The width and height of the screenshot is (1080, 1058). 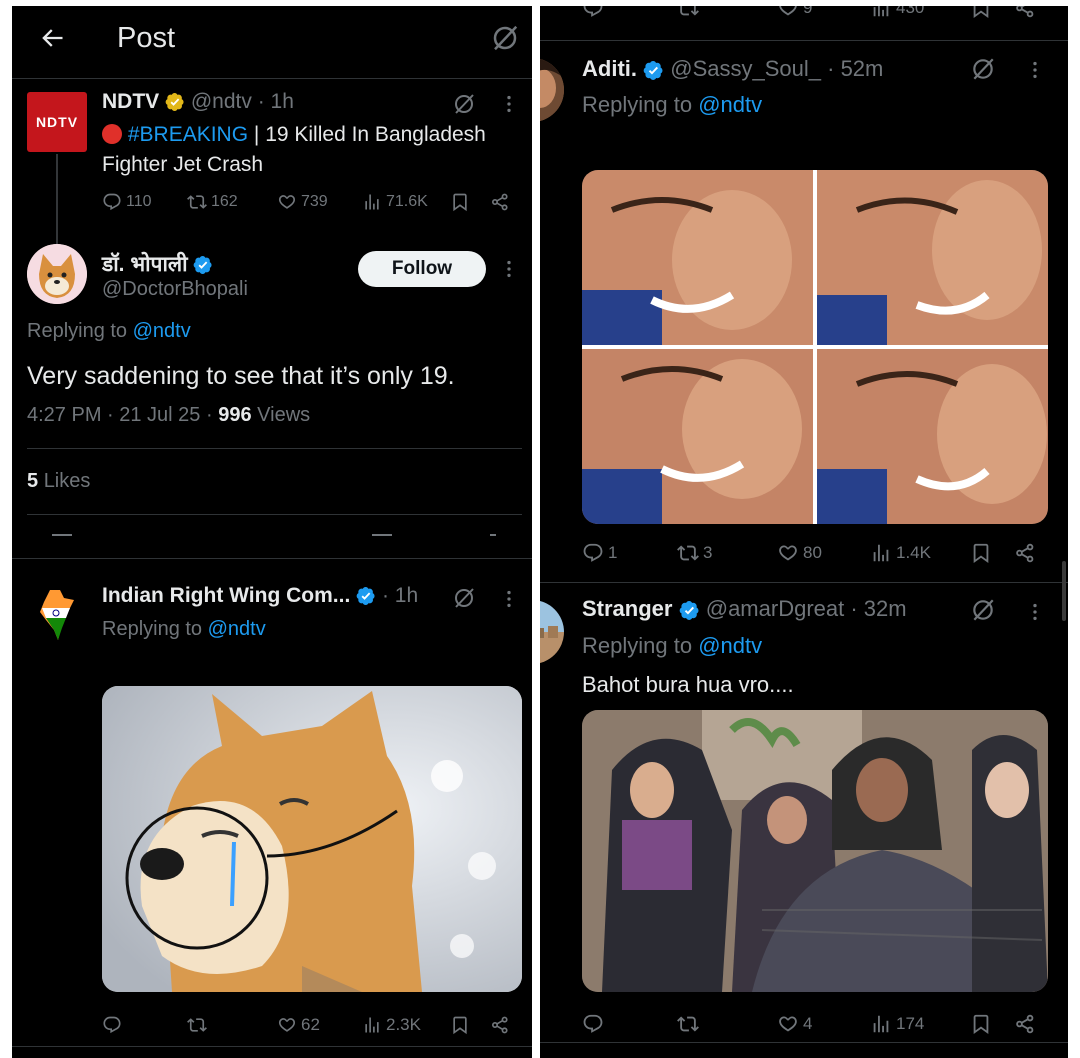 What do you see at coordinates (57, 616) in the screenshot?
I see `india-map-avatar` at bounding box center [57, 616].